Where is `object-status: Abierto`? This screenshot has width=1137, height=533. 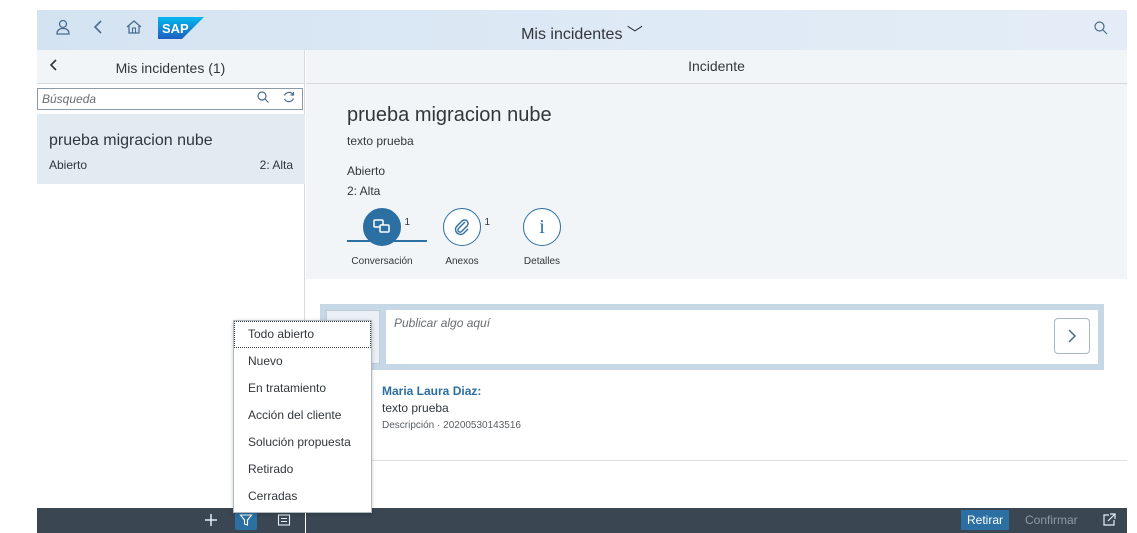 object-status: Abierto is located at coordinates (366, 171).